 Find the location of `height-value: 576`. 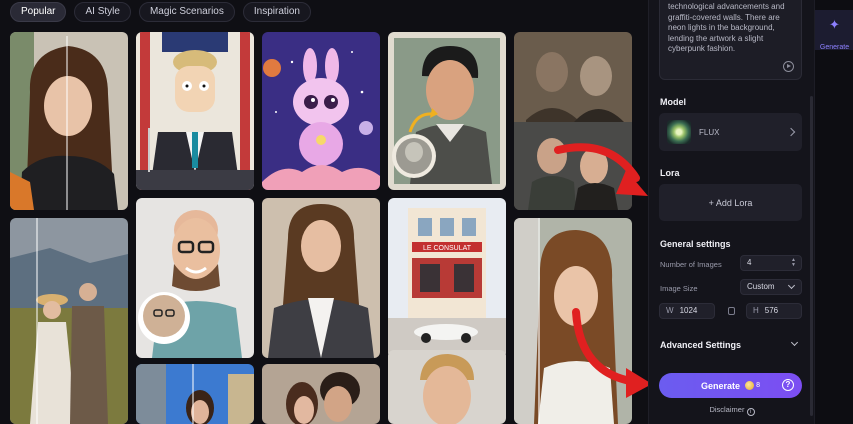

height-value: 576 is located at coordinates (771, 310).